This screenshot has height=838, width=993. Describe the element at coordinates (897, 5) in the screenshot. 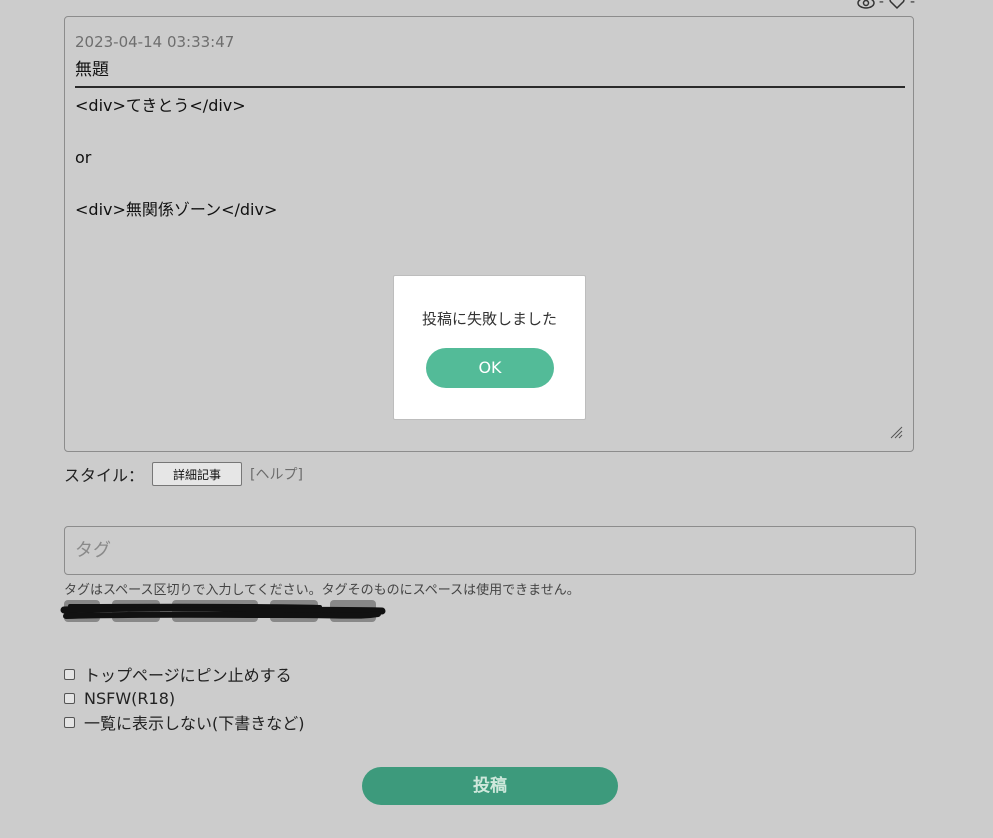

I see `heart-icon` at that location.